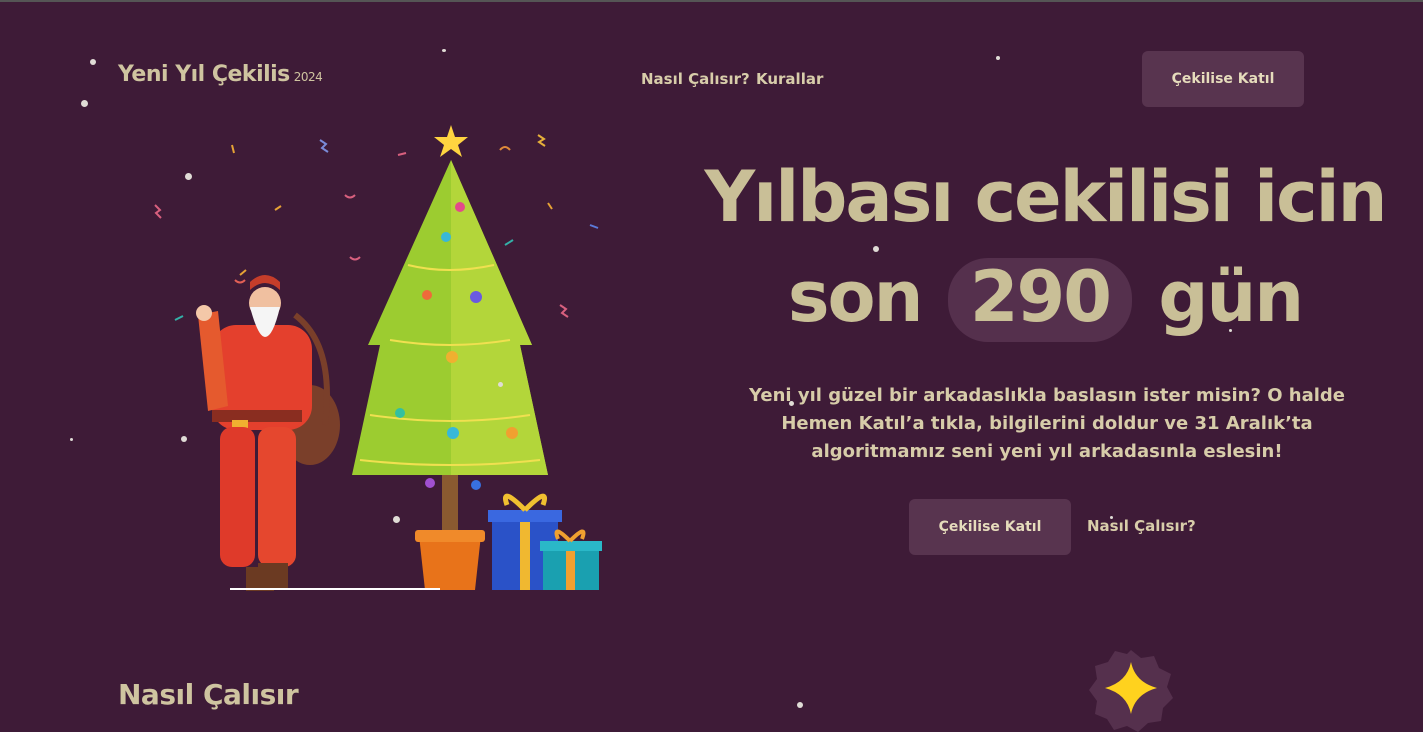 This screenshot has height=732, width=1423. Describe the element at coordinates (855, 297) in the screenshot. I see `hero-title-prefix: son` at that location.